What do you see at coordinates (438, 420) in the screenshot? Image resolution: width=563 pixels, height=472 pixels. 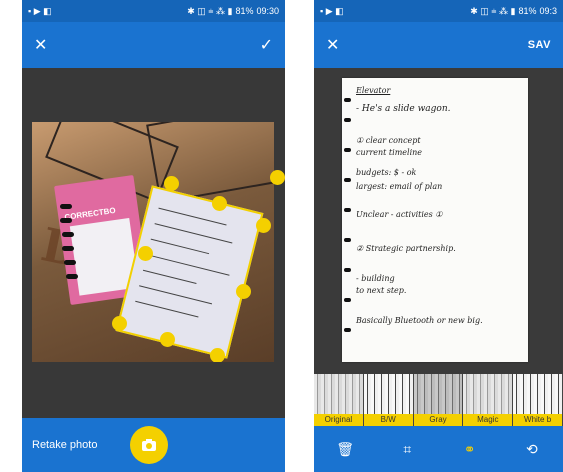 I see `filter-label: Gray` at bounding box center [438, 420].